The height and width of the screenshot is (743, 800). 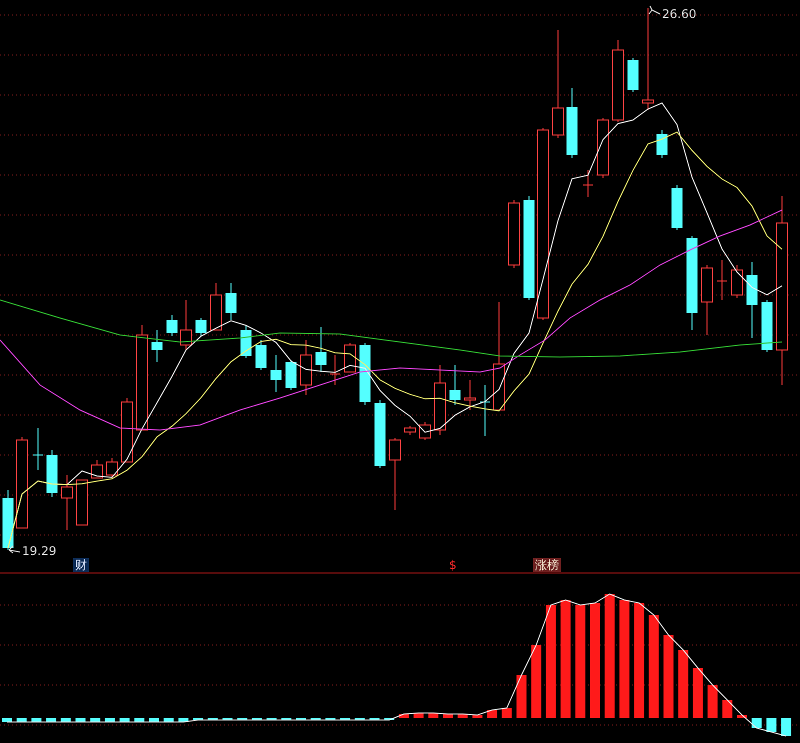 What do you see at coordinates (679, 14) in the screenshot?
I see `price-label: 26.60` at bounding box center [679, 14].